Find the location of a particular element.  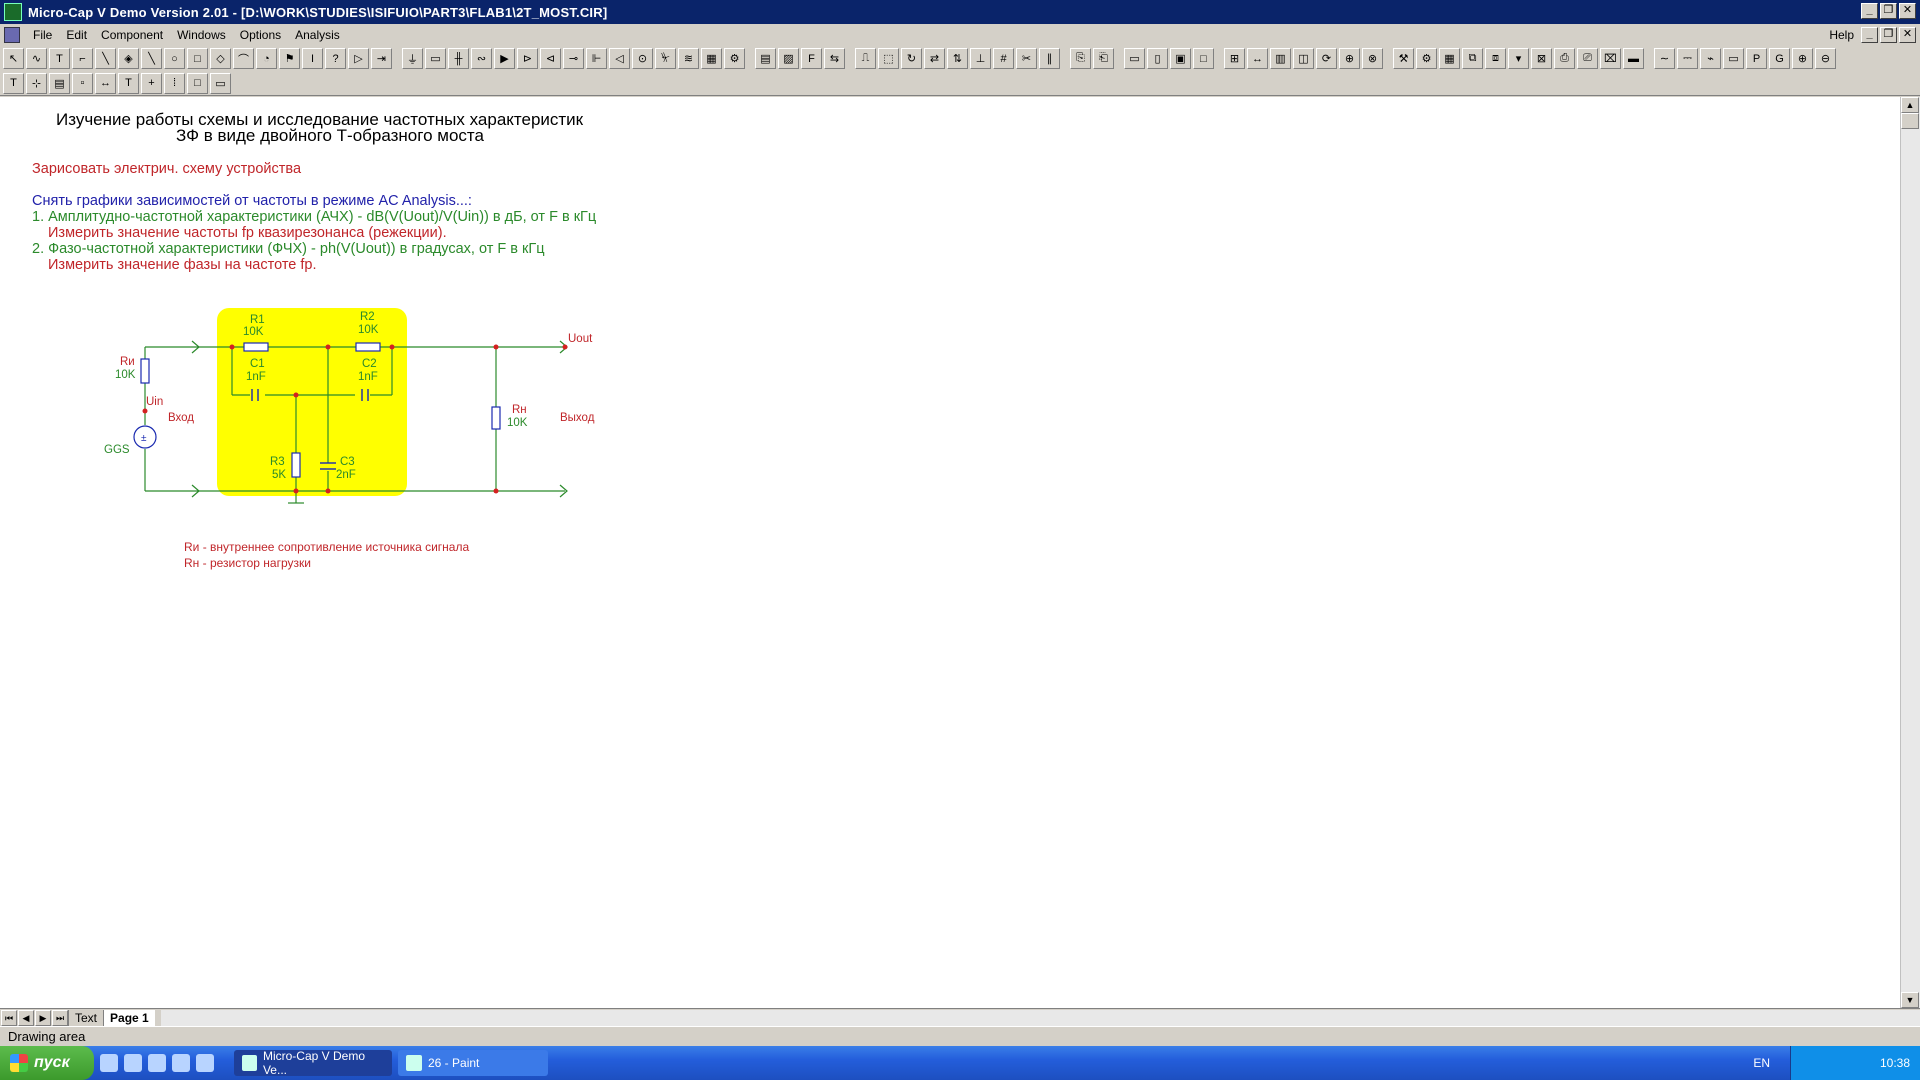

doc-minimize-button: _ is located at coordinates (1869, 35).